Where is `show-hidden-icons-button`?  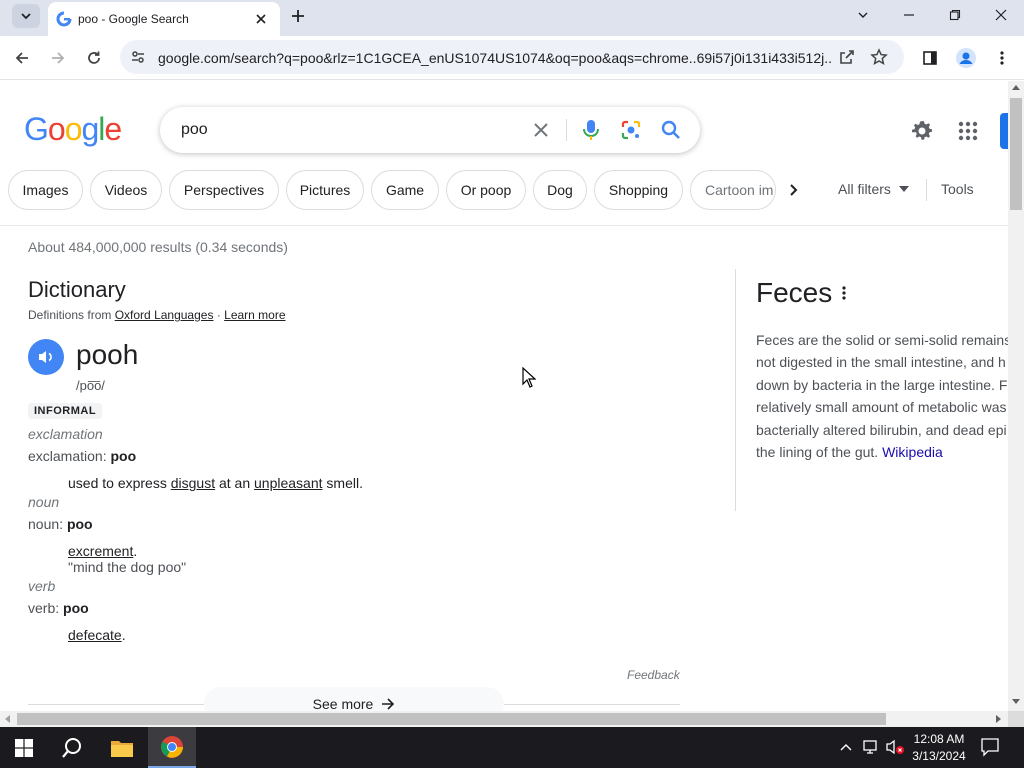
show-hidden-icons-button is located at coordinates (846, 747).